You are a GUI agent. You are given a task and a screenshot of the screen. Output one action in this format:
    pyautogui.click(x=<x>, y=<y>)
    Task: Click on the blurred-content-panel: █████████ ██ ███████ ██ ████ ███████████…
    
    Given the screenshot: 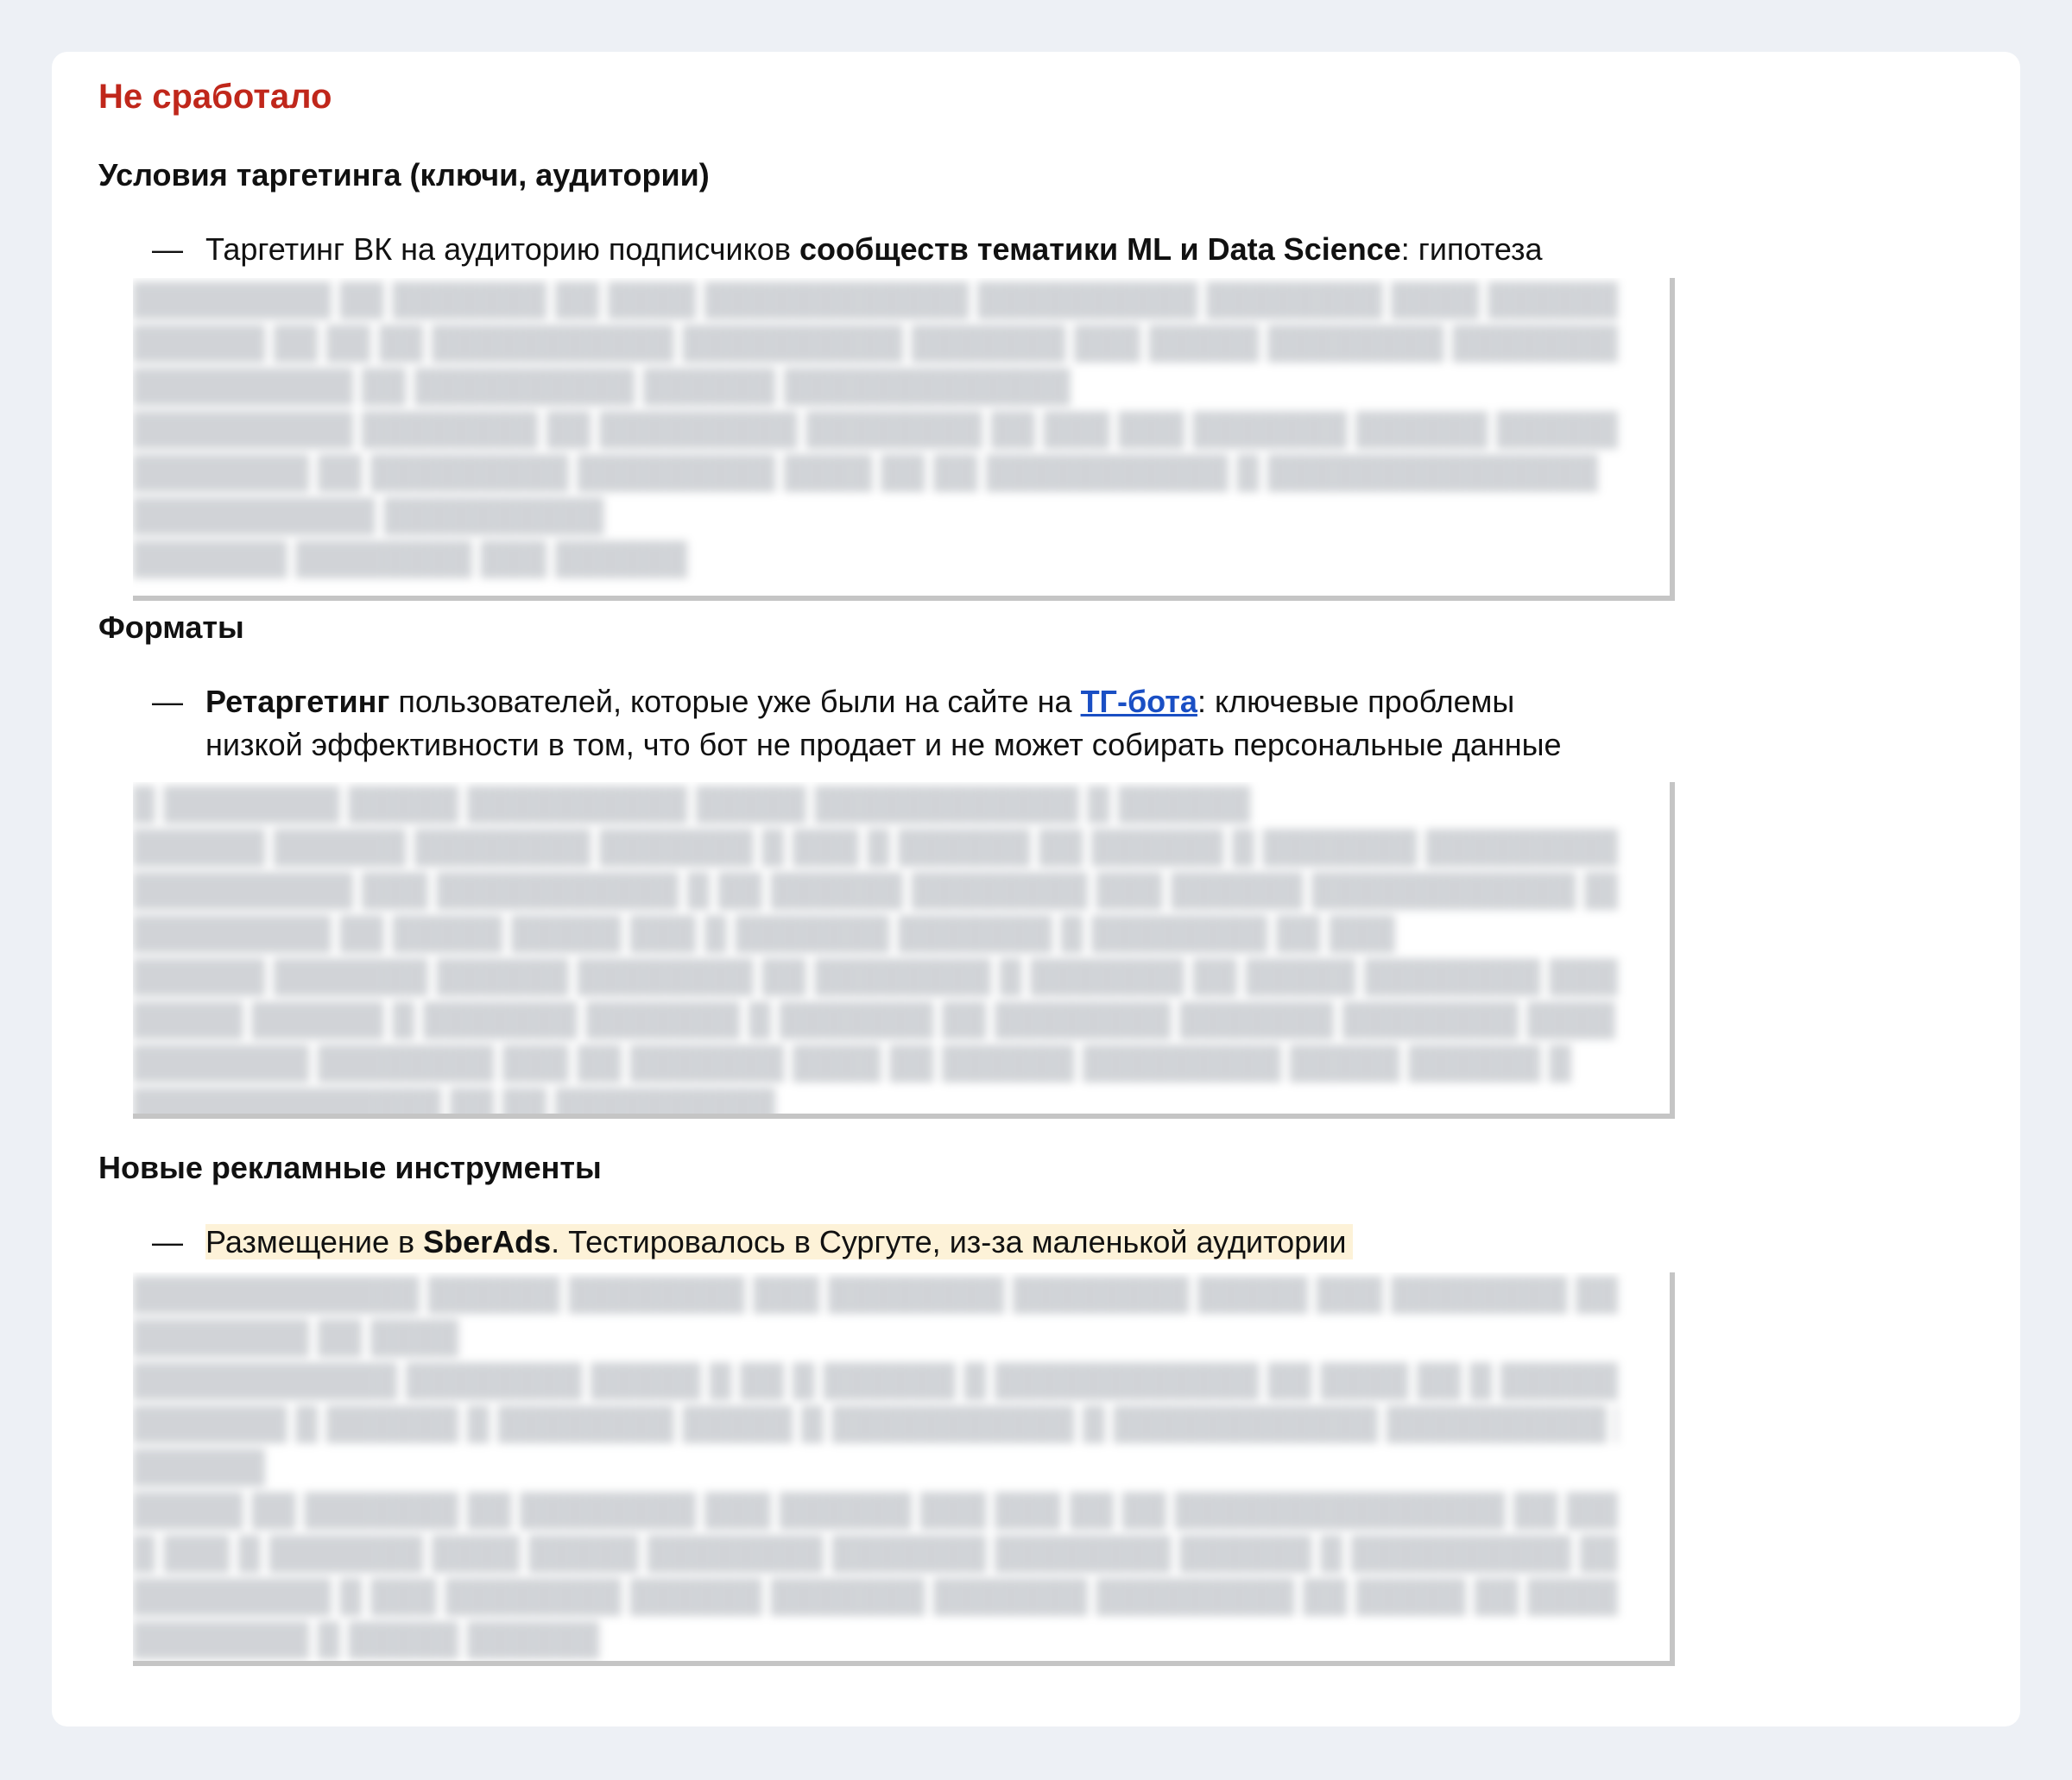 What is the action you would take?
    pyautogui.click(x=904, y=440)
    